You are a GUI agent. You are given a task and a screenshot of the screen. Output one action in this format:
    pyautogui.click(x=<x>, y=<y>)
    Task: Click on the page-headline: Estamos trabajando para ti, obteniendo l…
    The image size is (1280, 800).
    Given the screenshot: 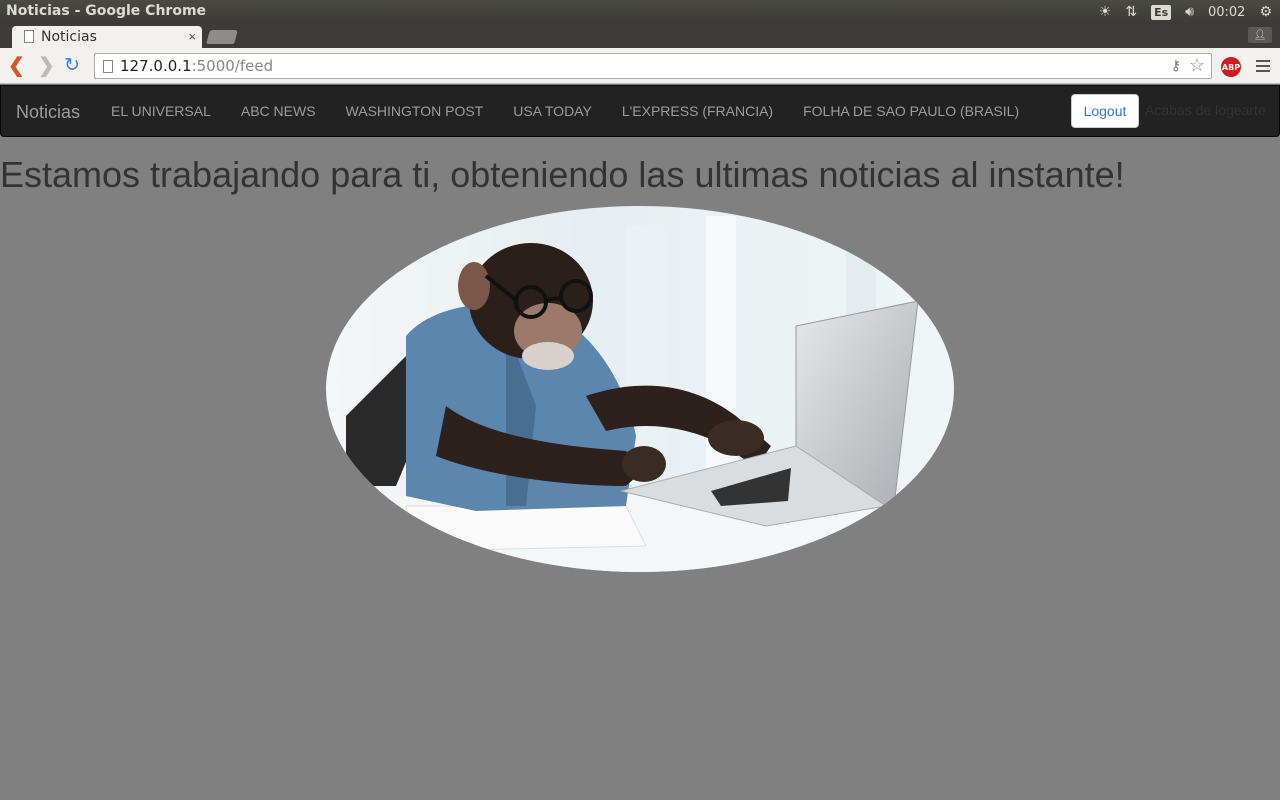 What is the action you would take?
    pyautogui.click(x=562, y=174)
    